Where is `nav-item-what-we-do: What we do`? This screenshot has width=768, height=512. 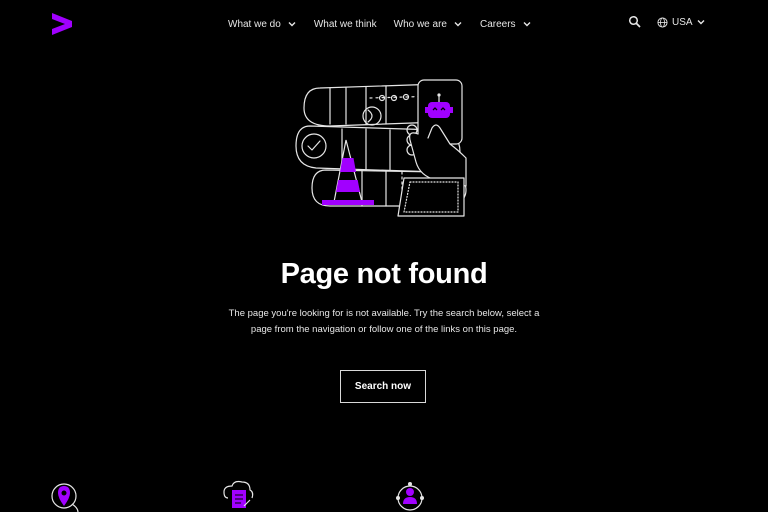 nav-item-what-we-do: What we do is located at coordinates (262, 24).